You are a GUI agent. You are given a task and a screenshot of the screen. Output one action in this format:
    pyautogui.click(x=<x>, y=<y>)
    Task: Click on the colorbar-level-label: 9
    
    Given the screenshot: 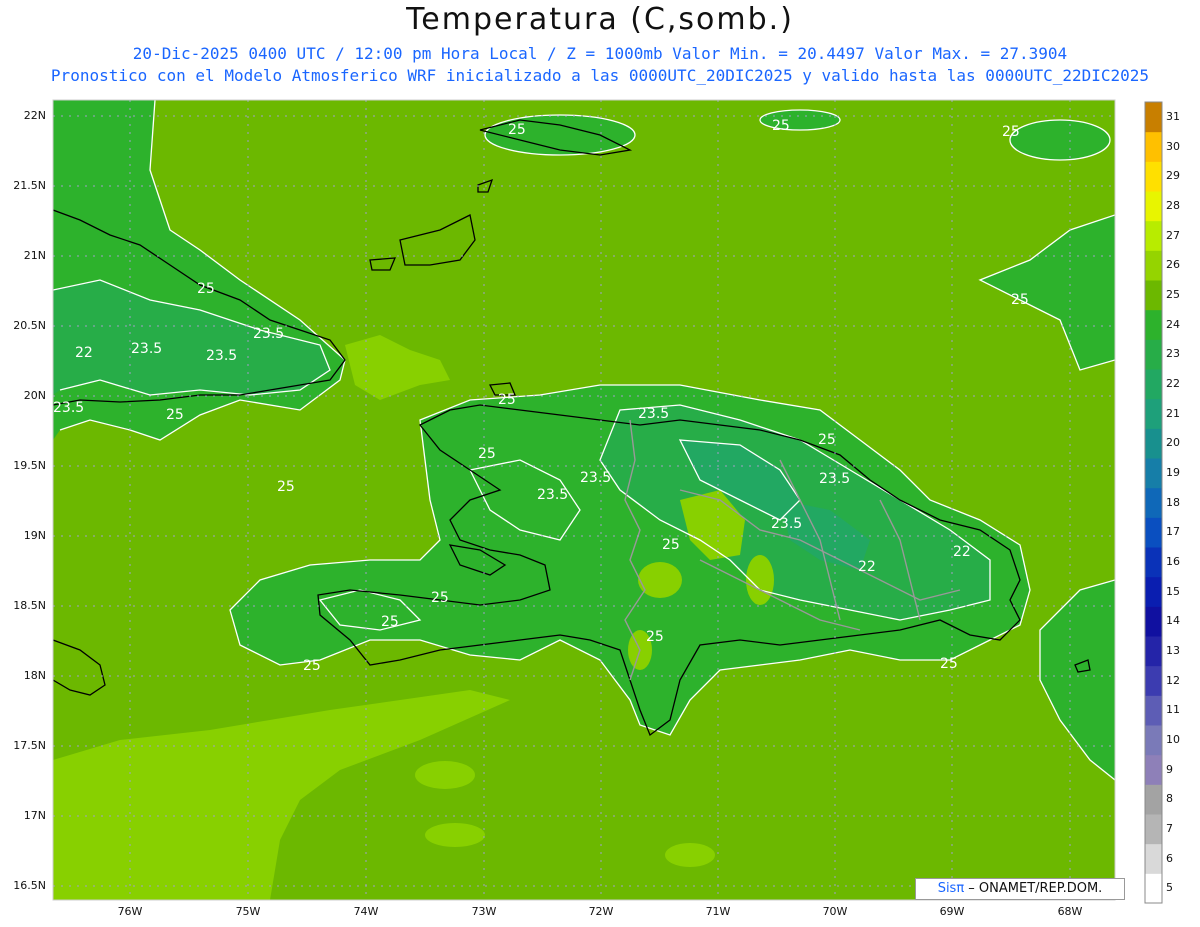 What is the action you would take?
    pyautogui.click(x=1169, y=769)
    